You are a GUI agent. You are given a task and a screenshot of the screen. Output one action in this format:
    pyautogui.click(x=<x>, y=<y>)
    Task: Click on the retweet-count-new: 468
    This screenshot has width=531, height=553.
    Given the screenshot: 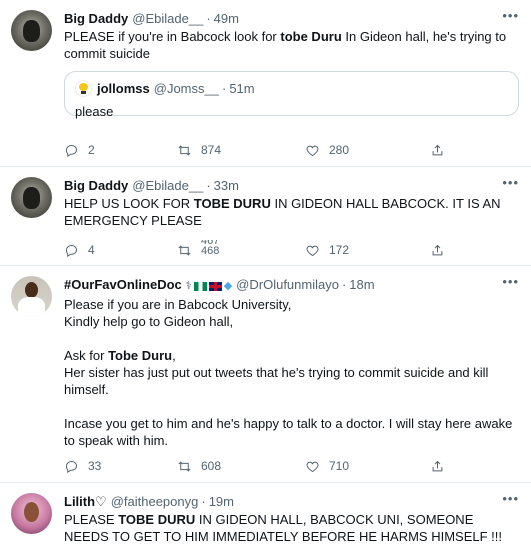 What is the action you would take?
    pyautogui.click(x=210, y=251)
    